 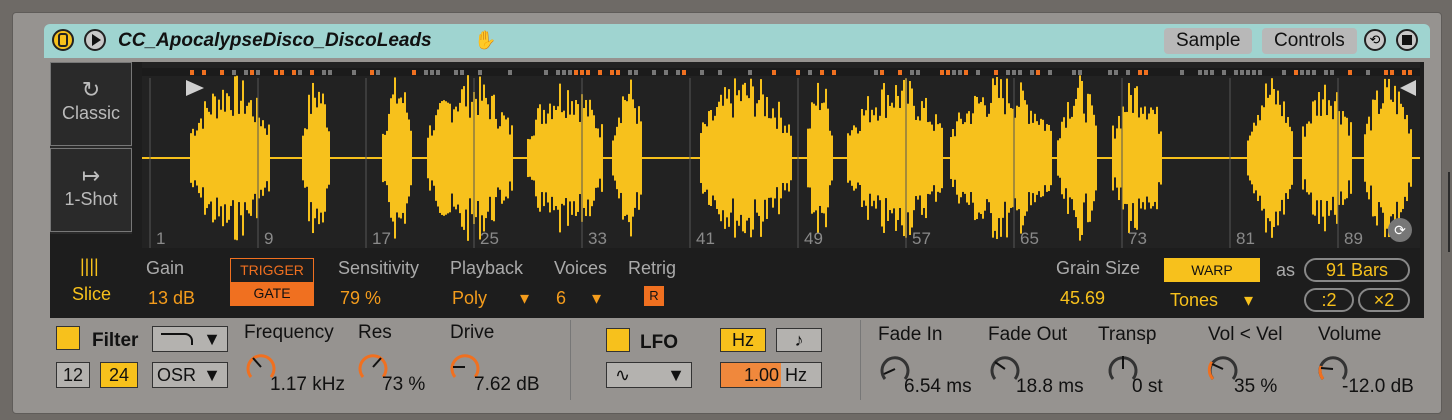 What do you see at coordinates (561, 298) in the screenshot?
I see `voices-value: 6` at bounding box center [561, 298].